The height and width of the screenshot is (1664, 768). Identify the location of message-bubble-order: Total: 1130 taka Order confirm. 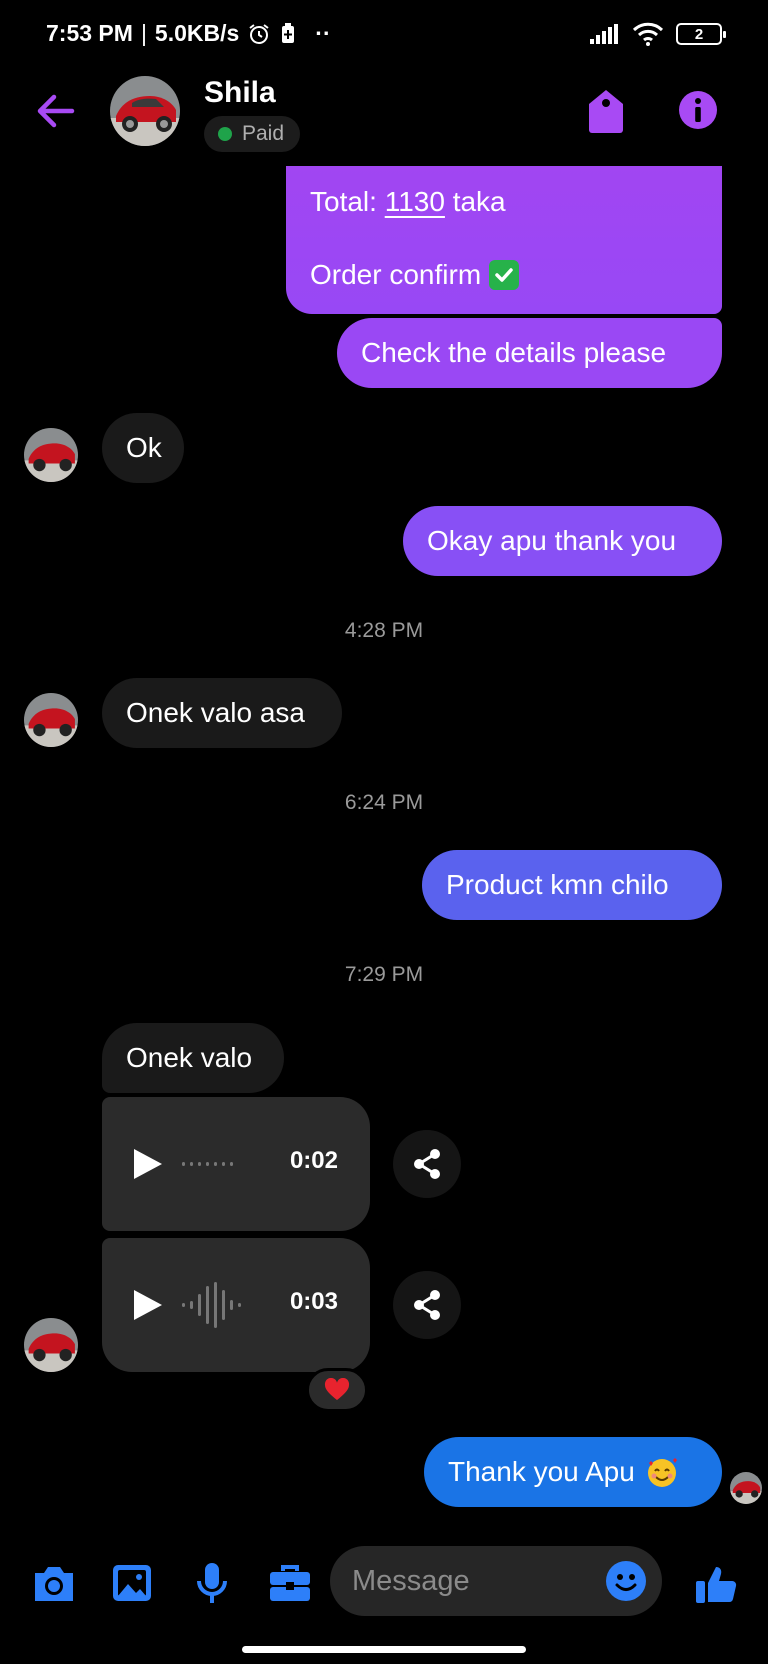
(504, 240).